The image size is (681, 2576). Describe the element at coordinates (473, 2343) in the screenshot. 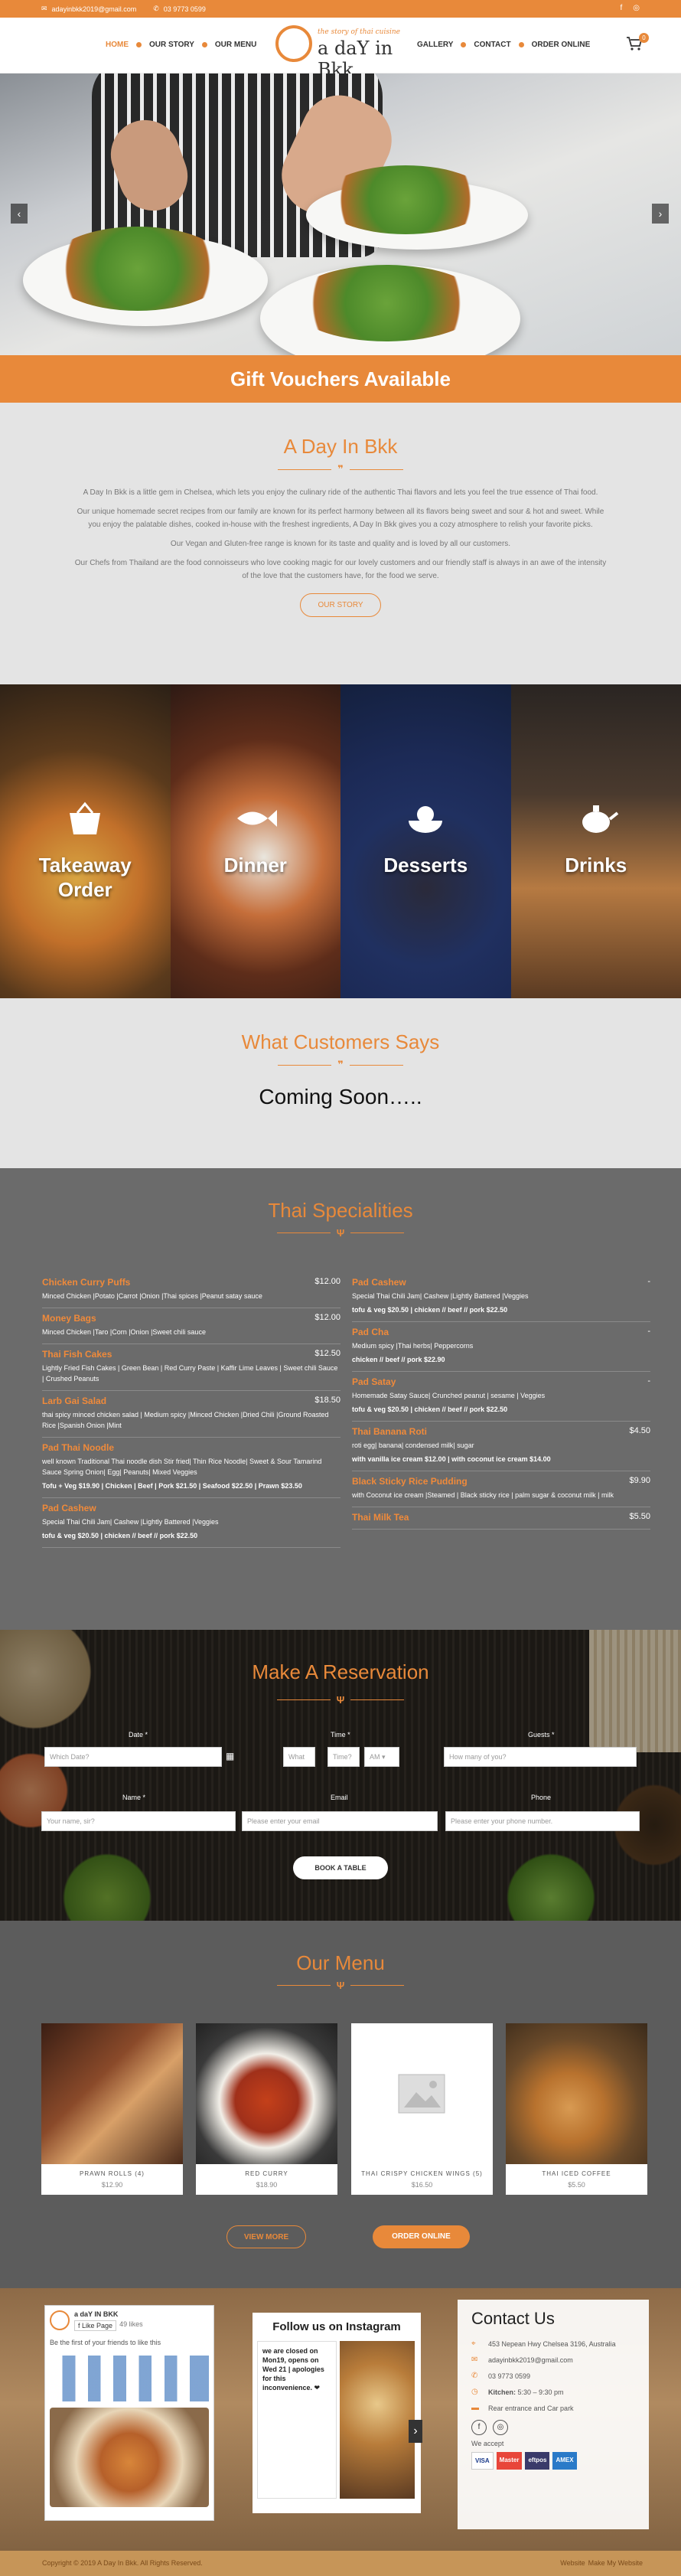

I see `location-pin-icon: ⌖` at that location.